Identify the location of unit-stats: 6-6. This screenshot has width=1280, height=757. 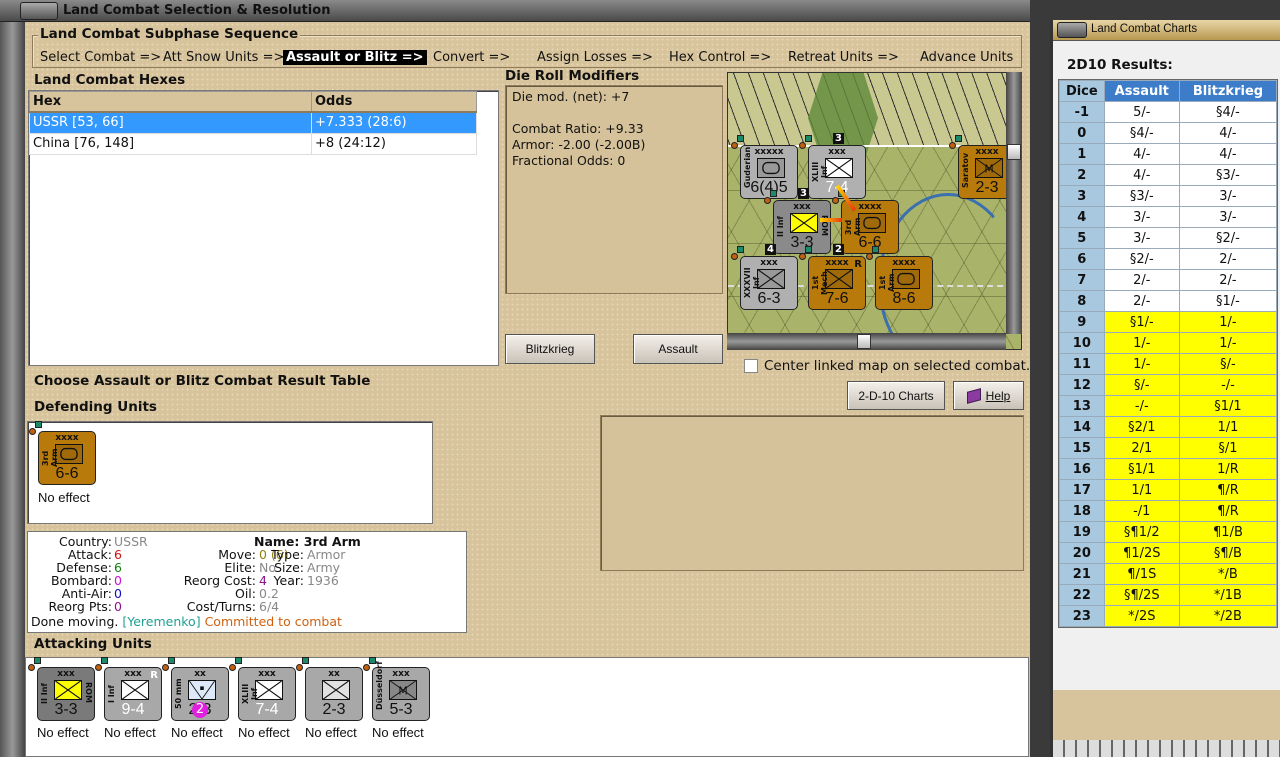
(67, 473).